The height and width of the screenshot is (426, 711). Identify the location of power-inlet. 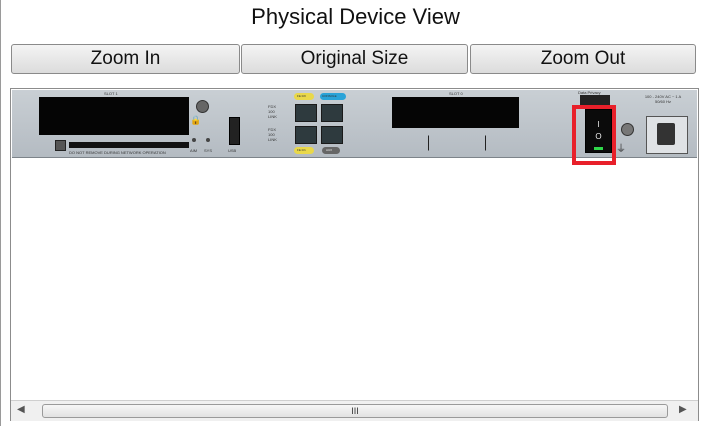
(667, 135).